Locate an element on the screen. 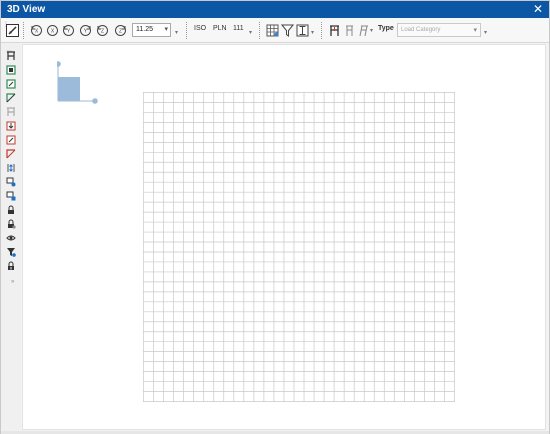 The height and width of the screenshot is (434, 550). member-load-icon is located at coordinates (334, 30).